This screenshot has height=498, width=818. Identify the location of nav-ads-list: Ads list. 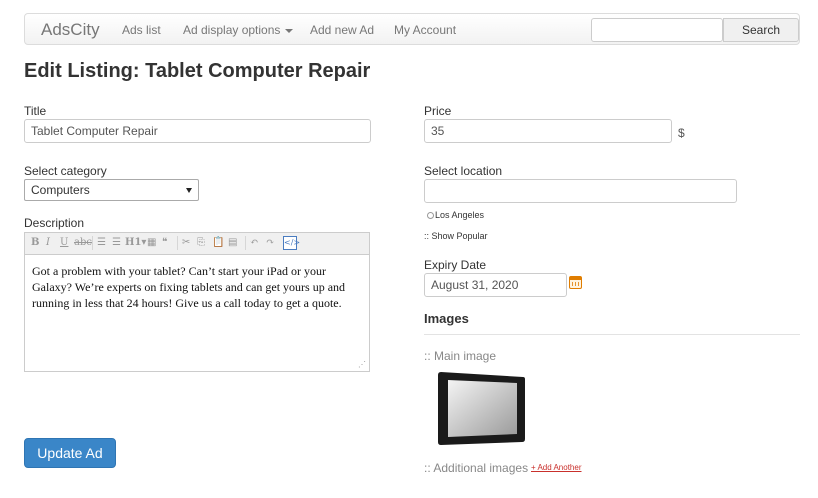
(141, 30).